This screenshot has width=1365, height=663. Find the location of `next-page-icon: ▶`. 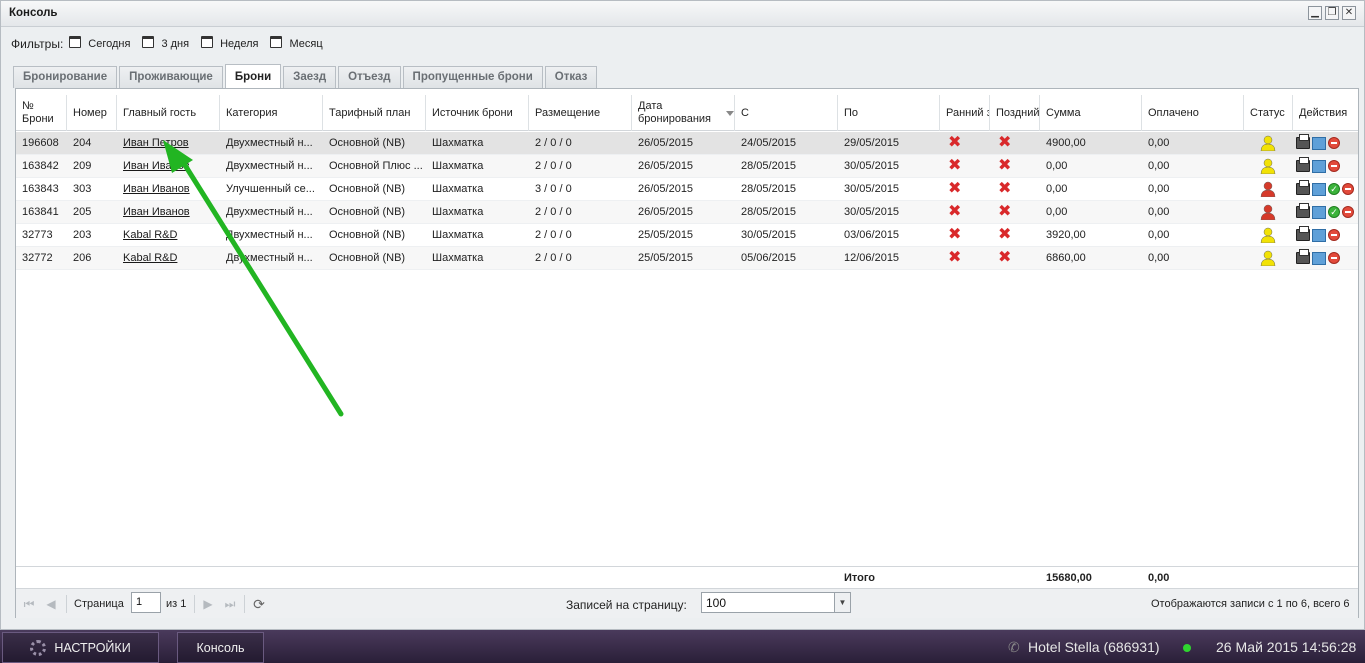

next-page-icon: ▶ is located at coordinates (208, 604).